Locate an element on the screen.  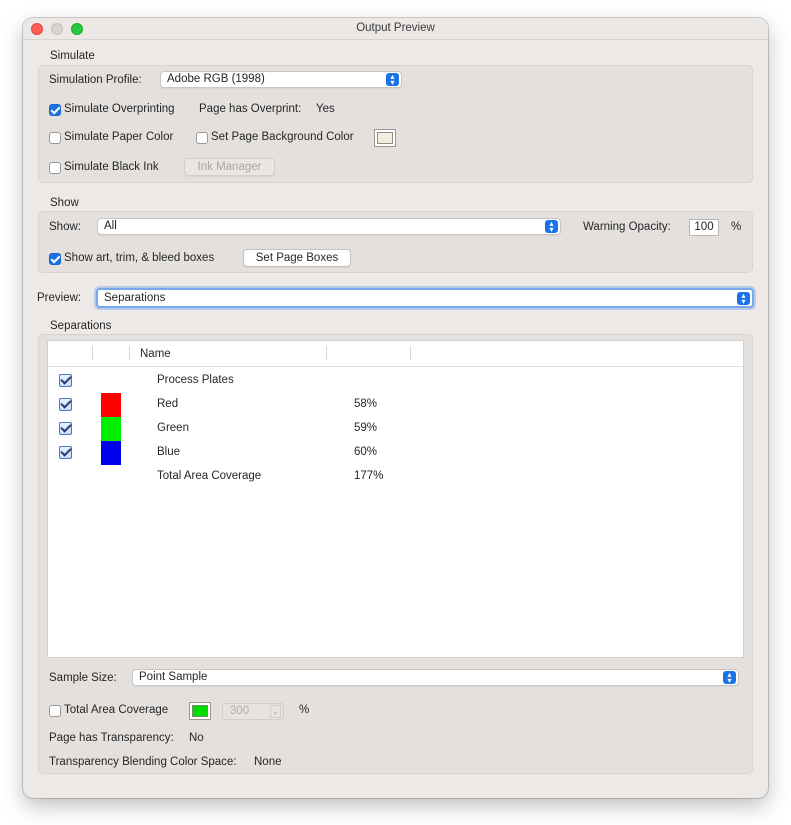
plate-name: Red is located at coordinates (168, 404).